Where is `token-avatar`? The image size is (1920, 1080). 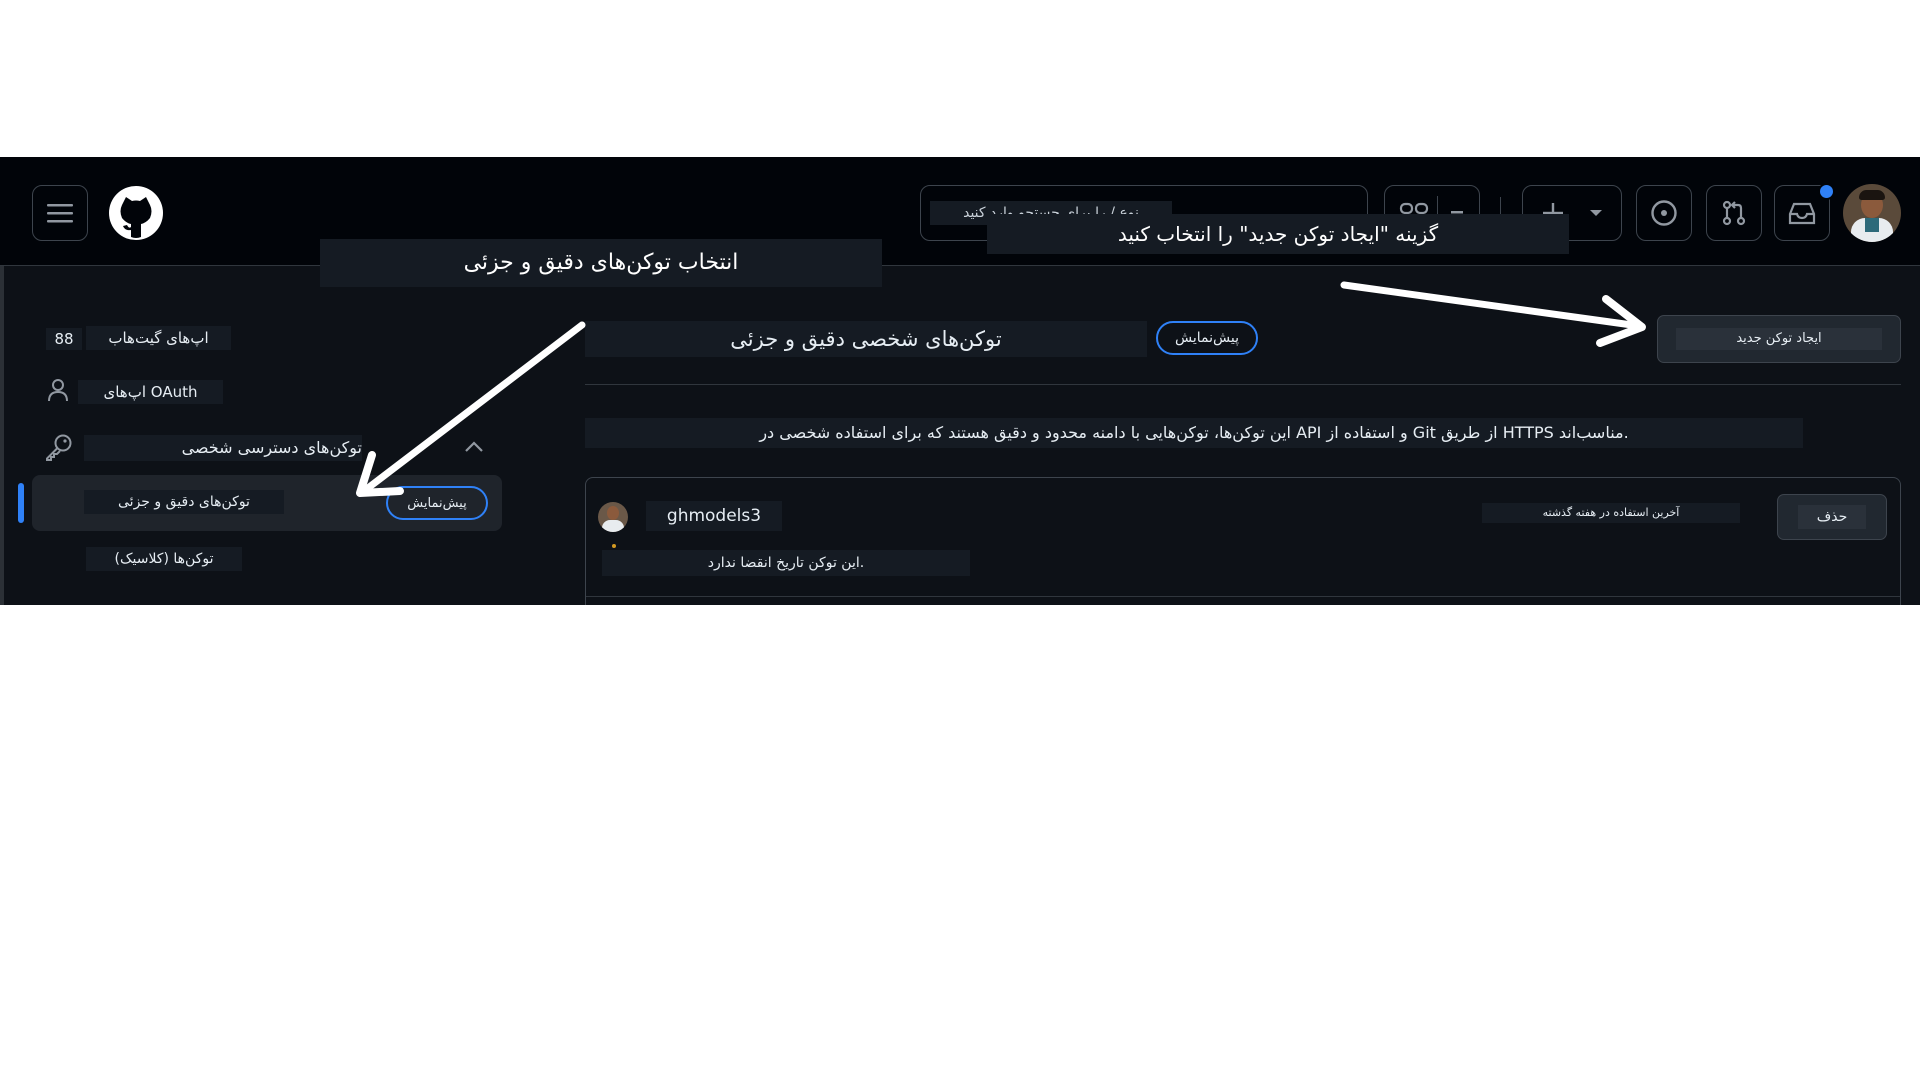
token-avatar is located at coordinates (613, 517).